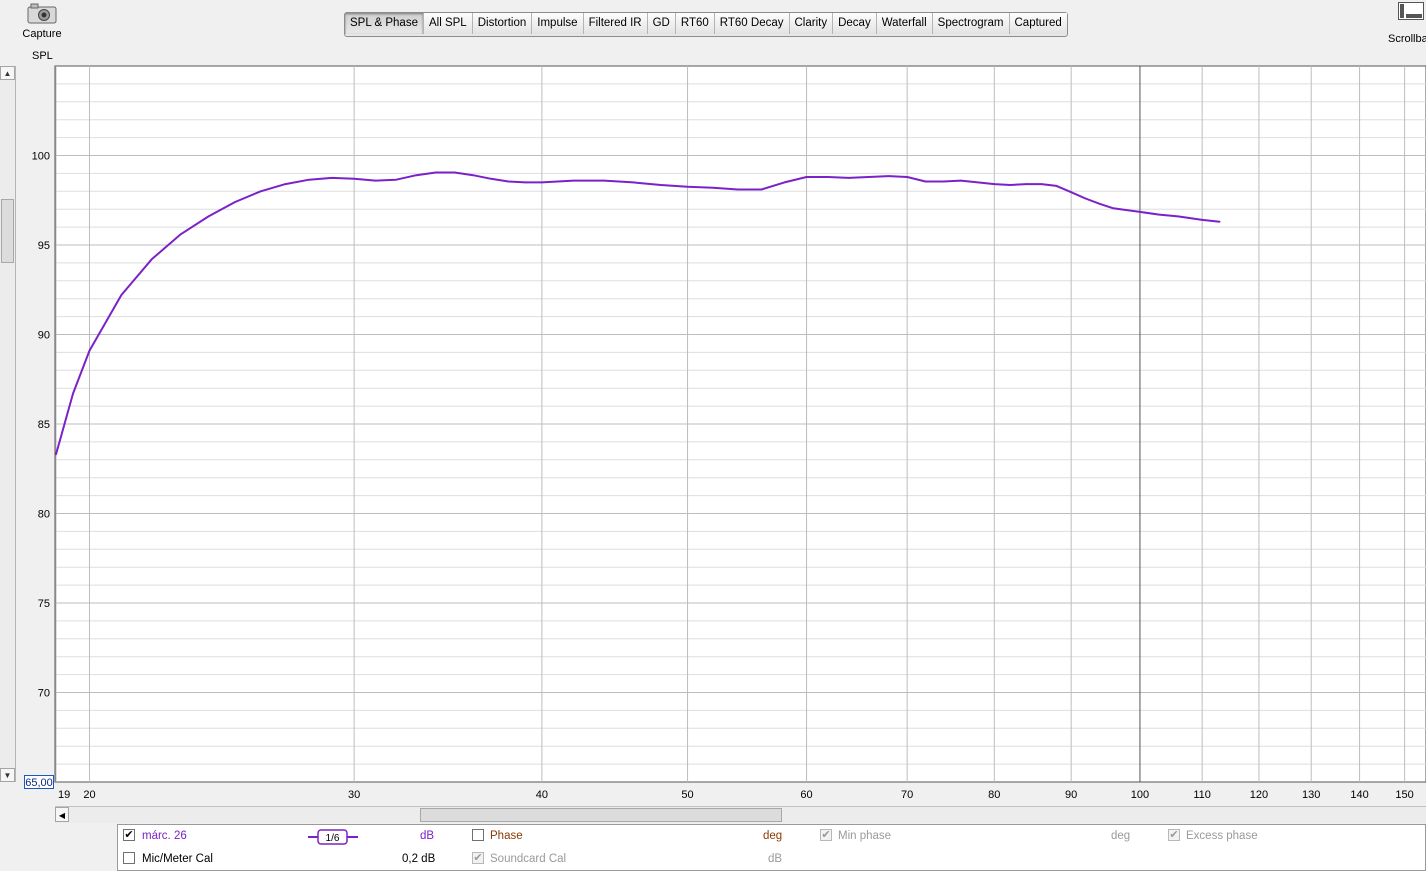  What do you see at coordinates (542, 795) in the screenshot?
I see `x-tick-label: 40` at bounding box center [542, 795].